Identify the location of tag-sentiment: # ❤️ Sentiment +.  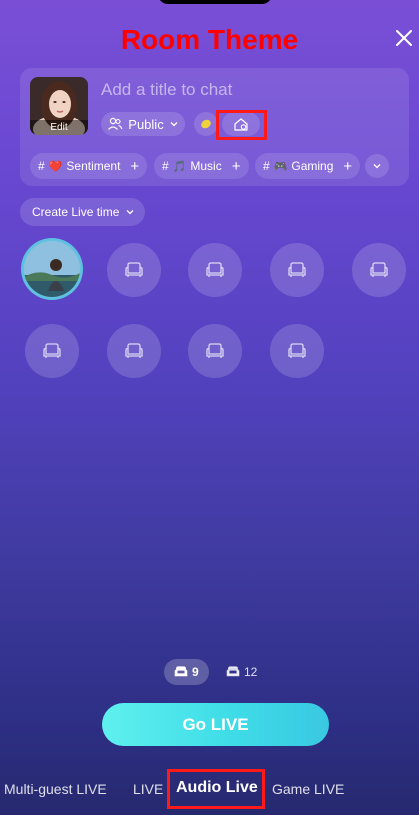
(89, 166).